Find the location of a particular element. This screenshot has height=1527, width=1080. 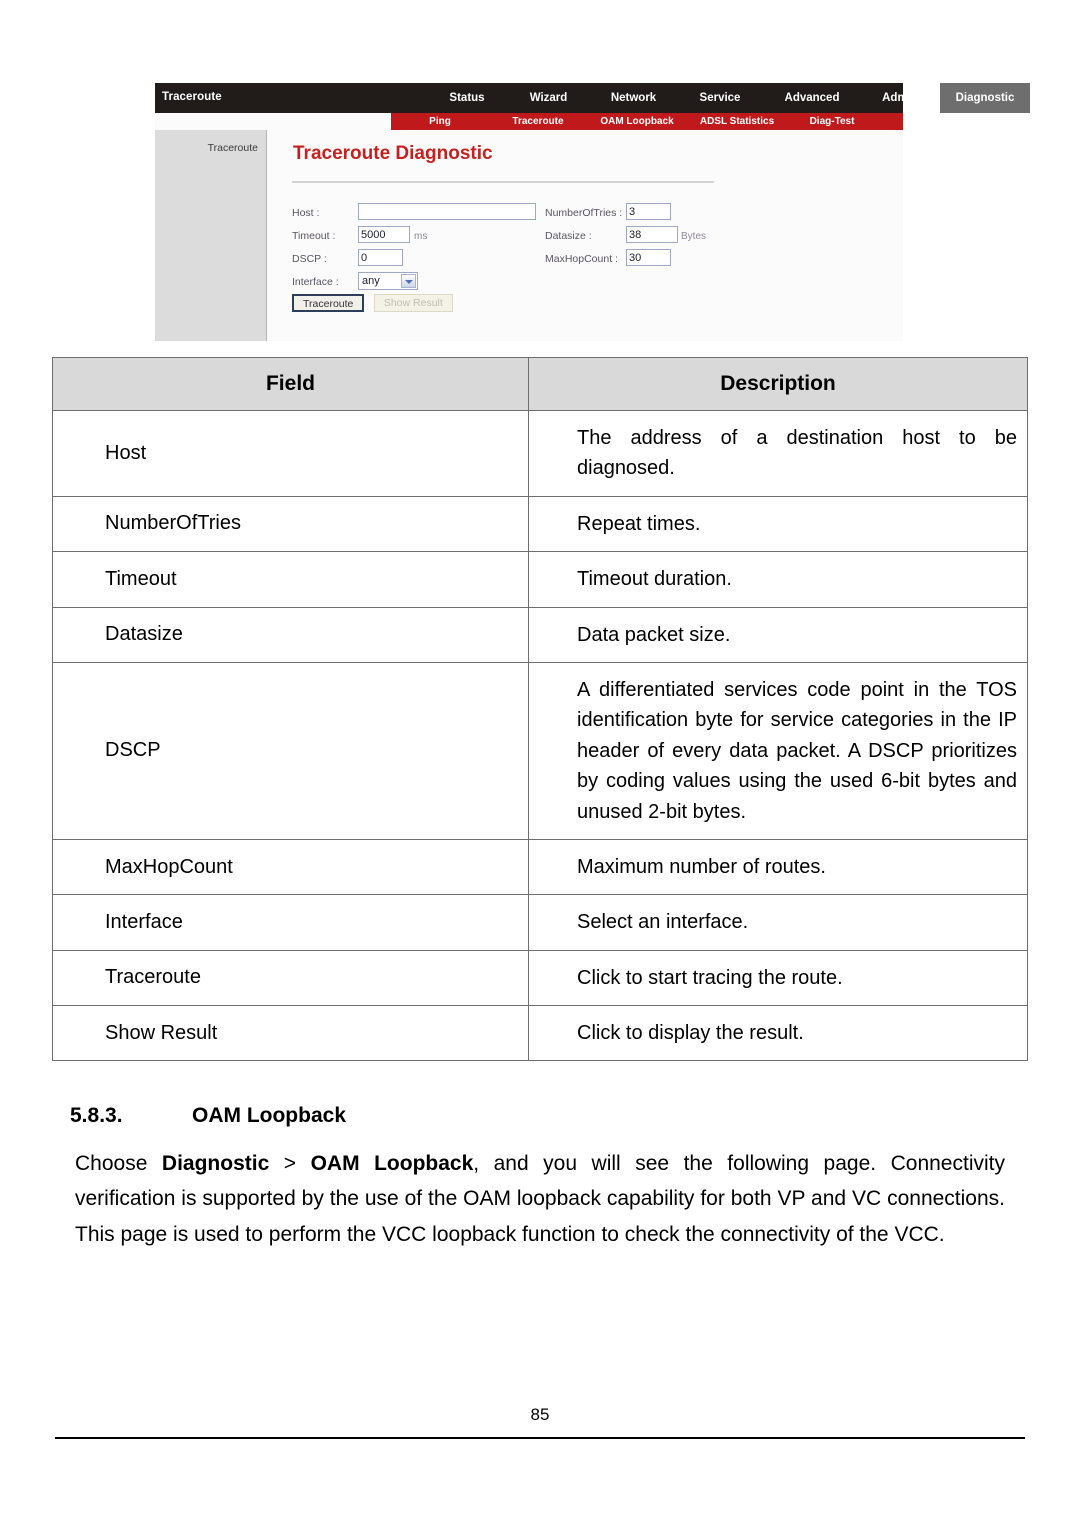

show-result-button: Show Result is located at coordinates (413, 303).